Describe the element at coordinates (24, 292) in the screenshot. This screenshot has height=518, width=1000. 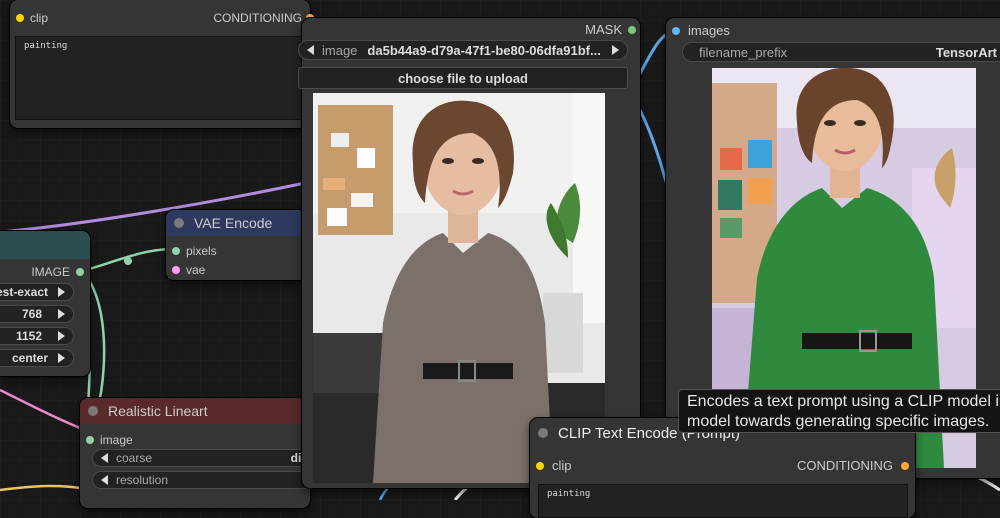
I see `resize-method-value: est-exact` at that location.